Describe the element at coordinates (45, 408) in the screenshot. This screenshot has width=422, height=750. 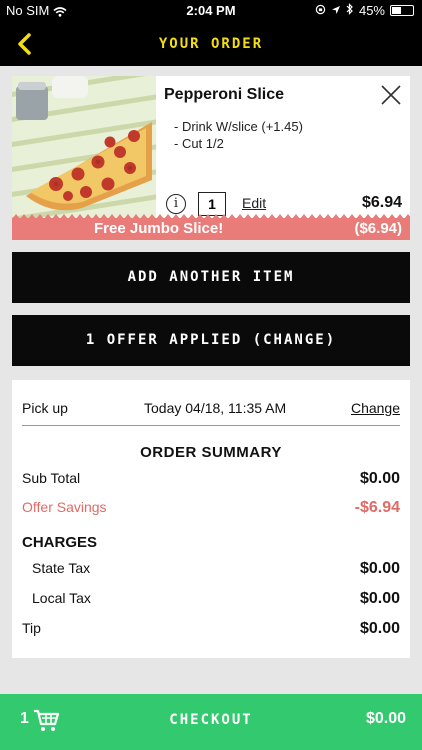
I see `pickup-label: Pick up` at that location.